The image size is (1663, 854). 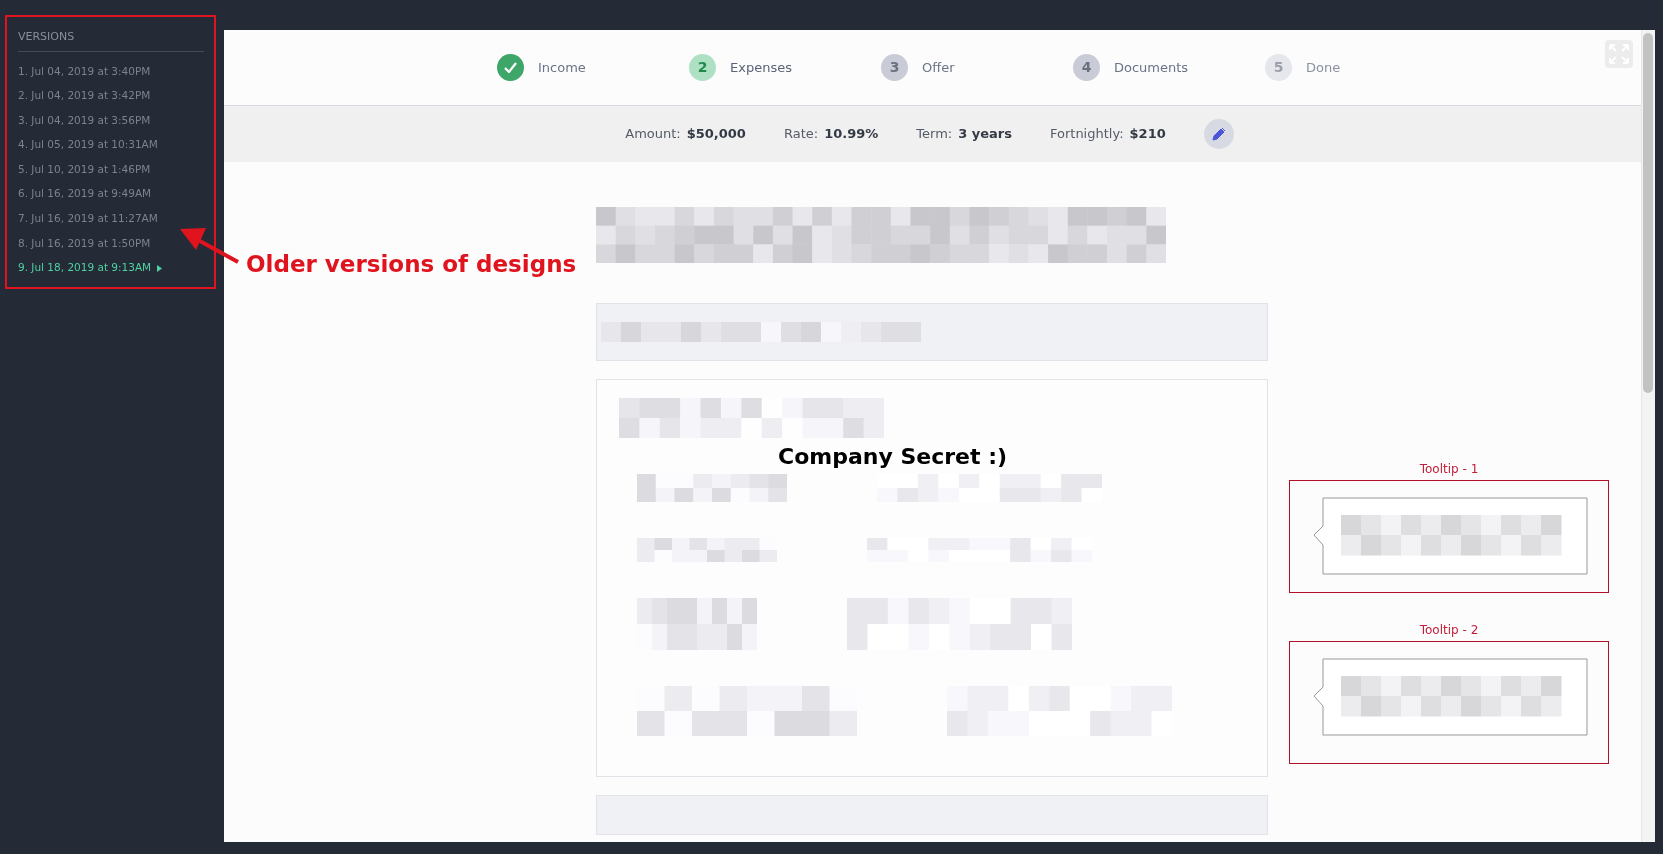 I want to click on step-label: Offer, so click(x=938, y=67).